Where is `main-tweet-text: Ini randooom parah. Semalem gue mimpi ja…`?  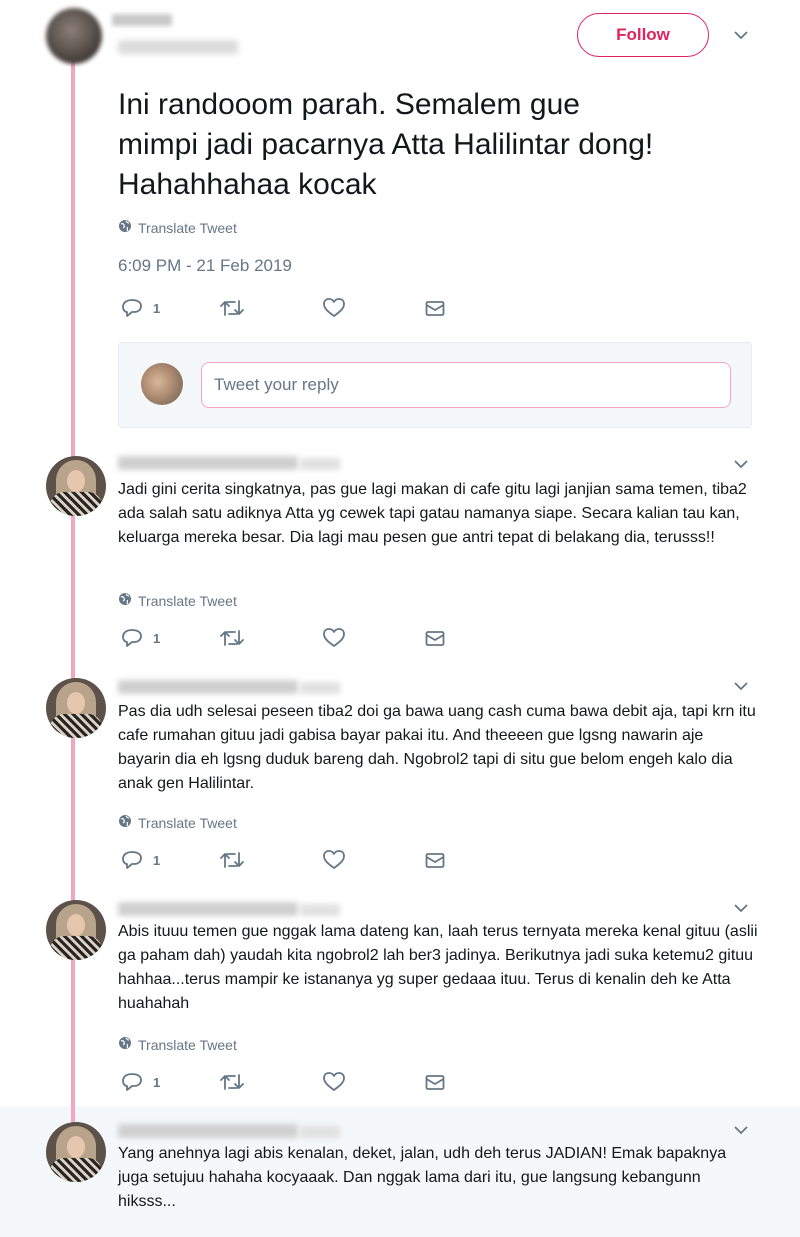 main-tweet-text: Ini randooom parah. Semalem gue mimpi ja… is located at coordinates (386, 144).